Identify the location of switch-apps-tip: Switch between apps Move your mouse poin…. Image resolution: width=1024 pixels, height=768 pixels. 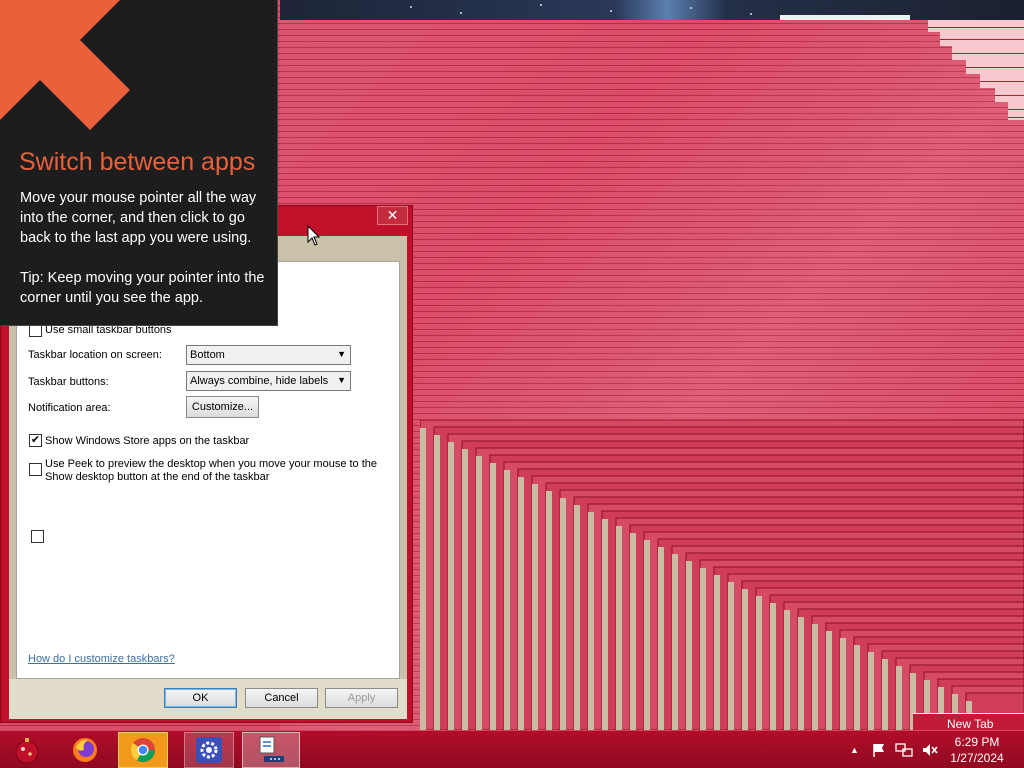
(139, 163).